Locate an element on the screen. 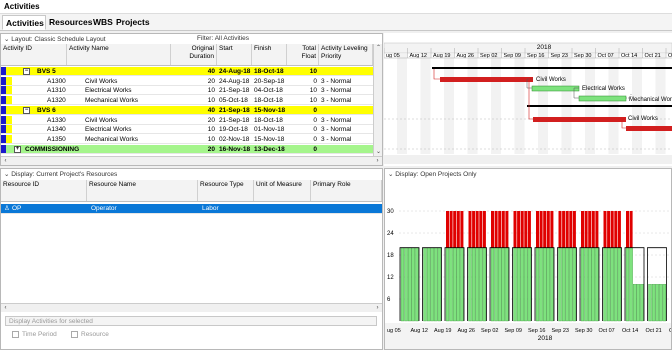  time-period-checkbox is located at coordinates (15, 334).